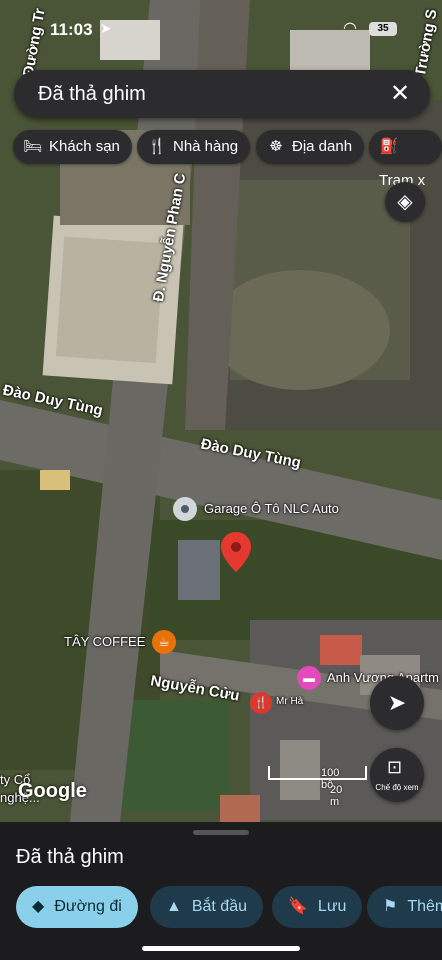 This screenshot has width=442, height=960. I want to click on save-label: Lưu, so click(332, 906).